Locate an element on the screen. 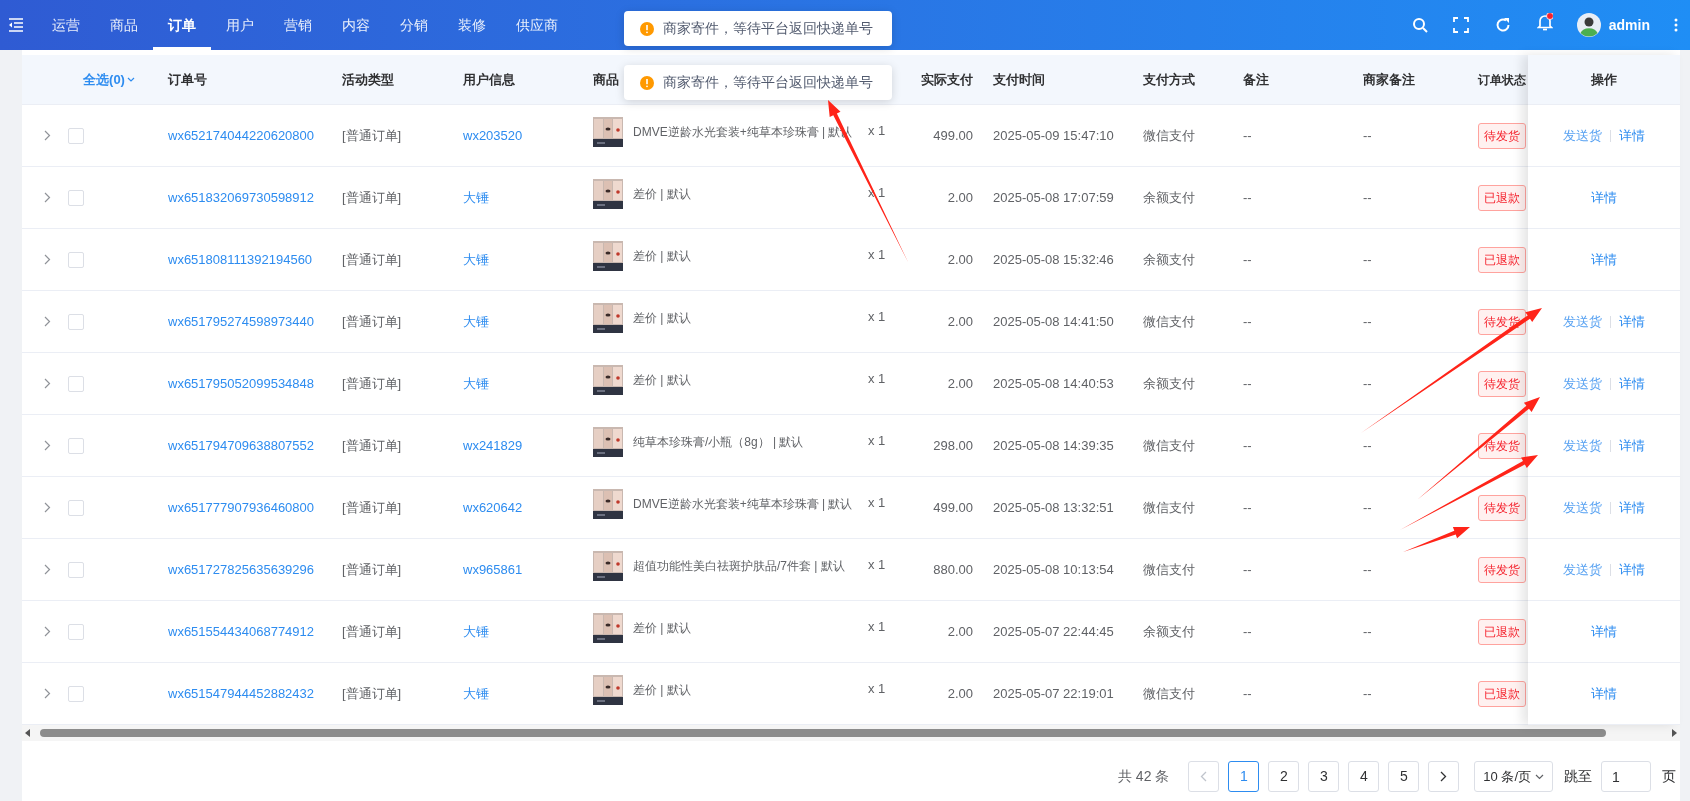 Image resolution: width=1690 pixels, height=801 pixels. order-number-link: wx651808111392194560 is located at coordinates (240, 259).